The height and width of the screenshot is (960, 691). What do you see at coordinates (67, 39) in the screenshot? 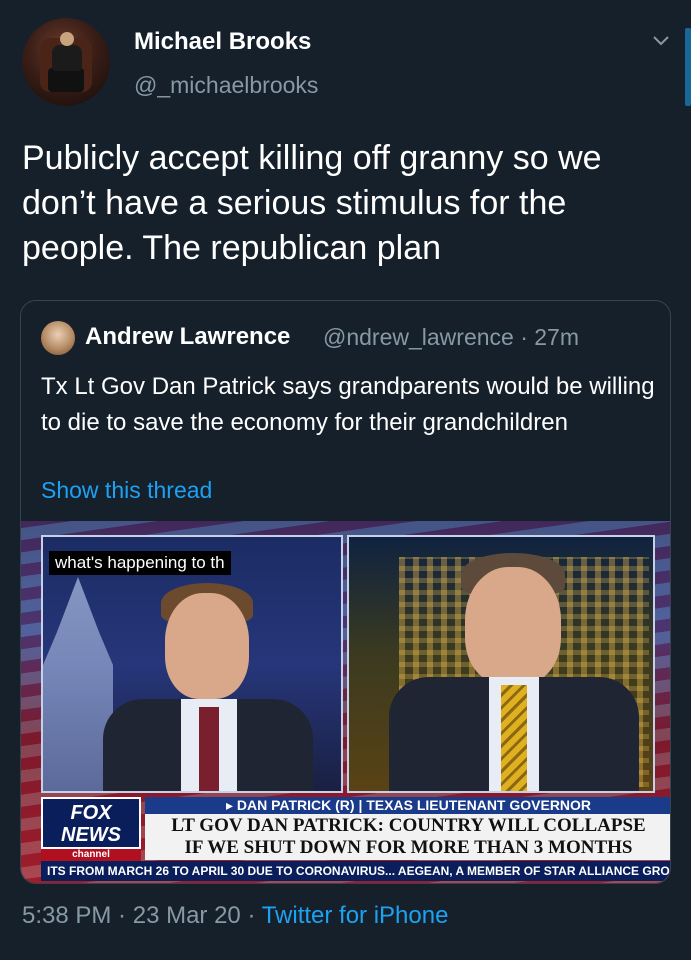
I see `avatar-figure-head` at bounding box center [67, 39].